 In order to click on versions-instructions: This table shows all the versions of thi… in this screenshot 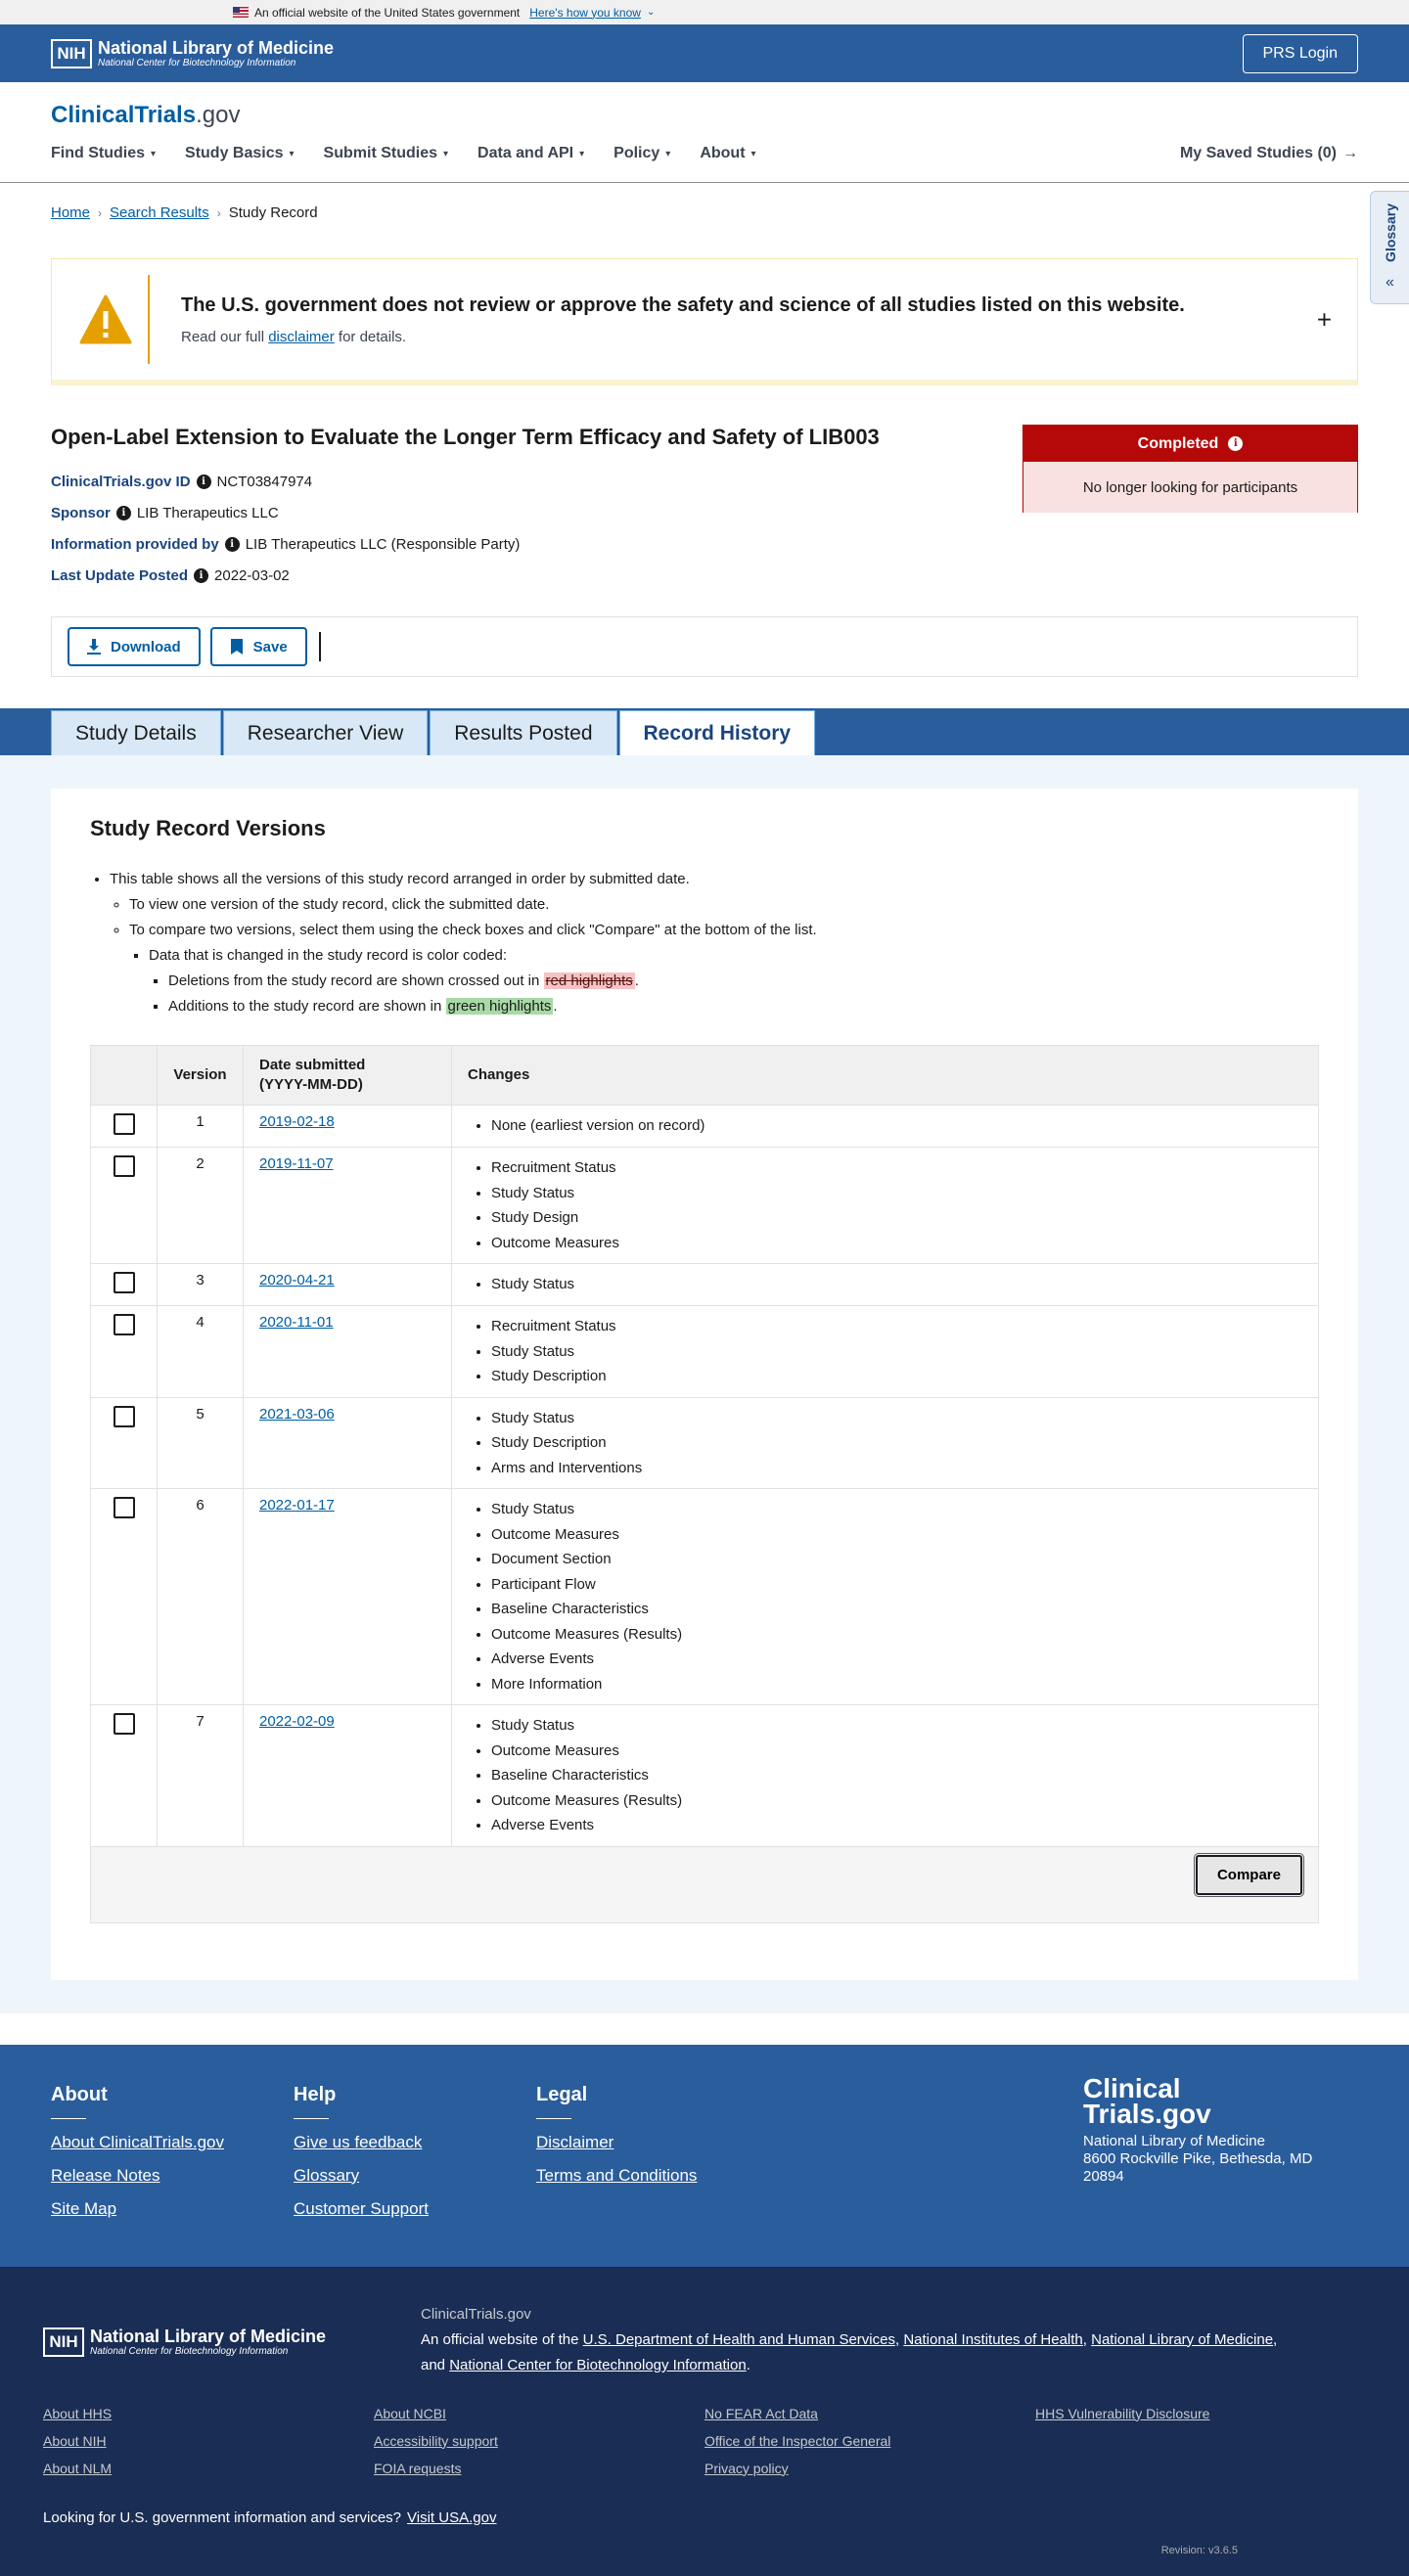, I will do `click(705, 943)`.